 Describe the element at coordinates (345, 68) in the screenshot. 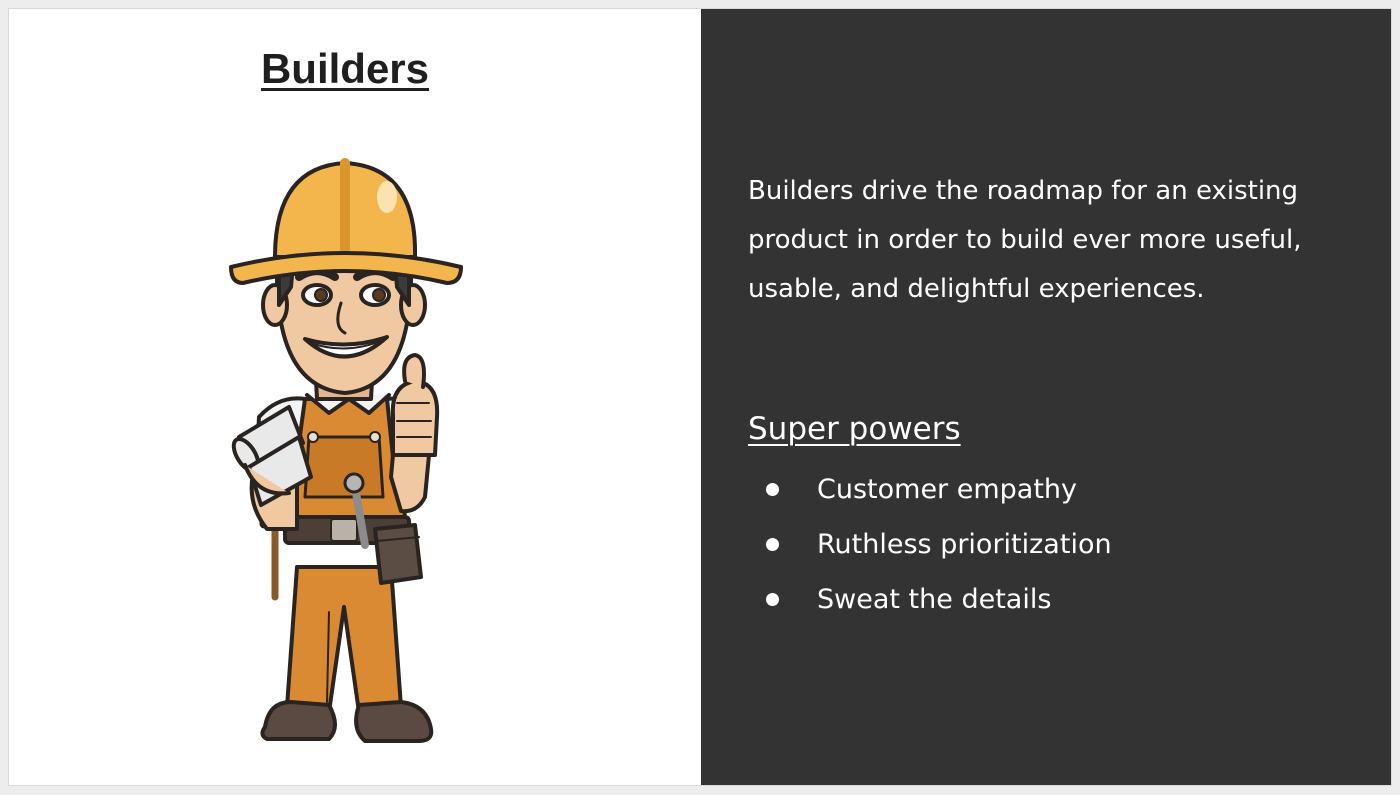

I see `slide-title: Builders` at that location.